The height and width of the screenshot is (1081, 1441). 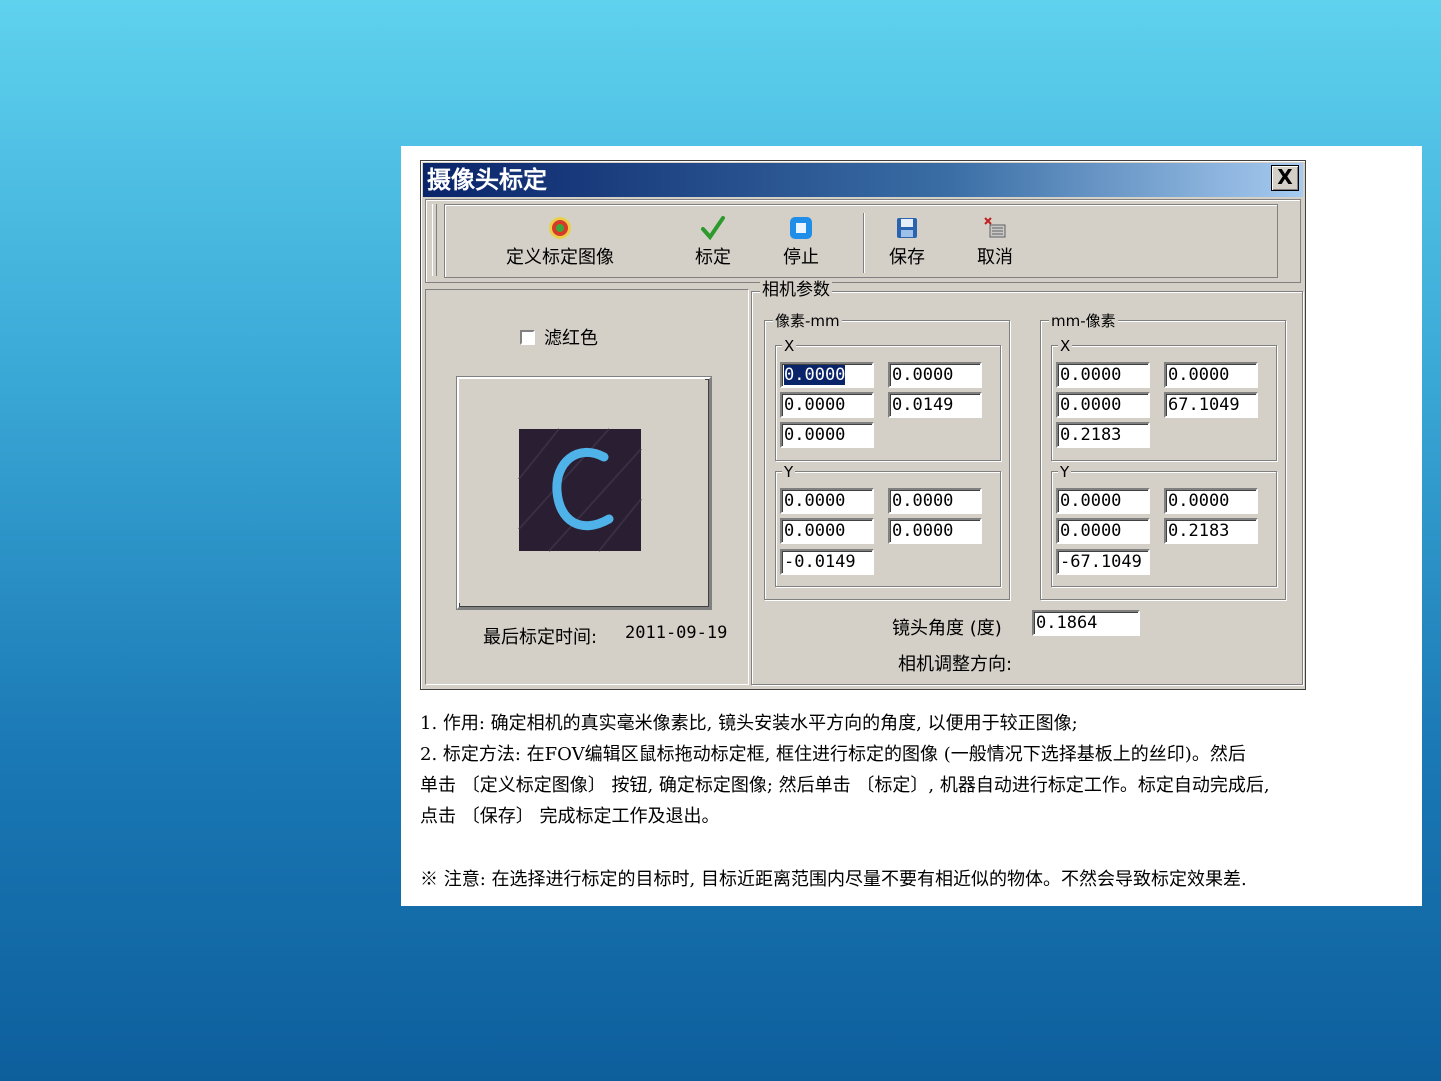 I want to click on filter-red-label: 滤红色, so click(x=571, y=338).